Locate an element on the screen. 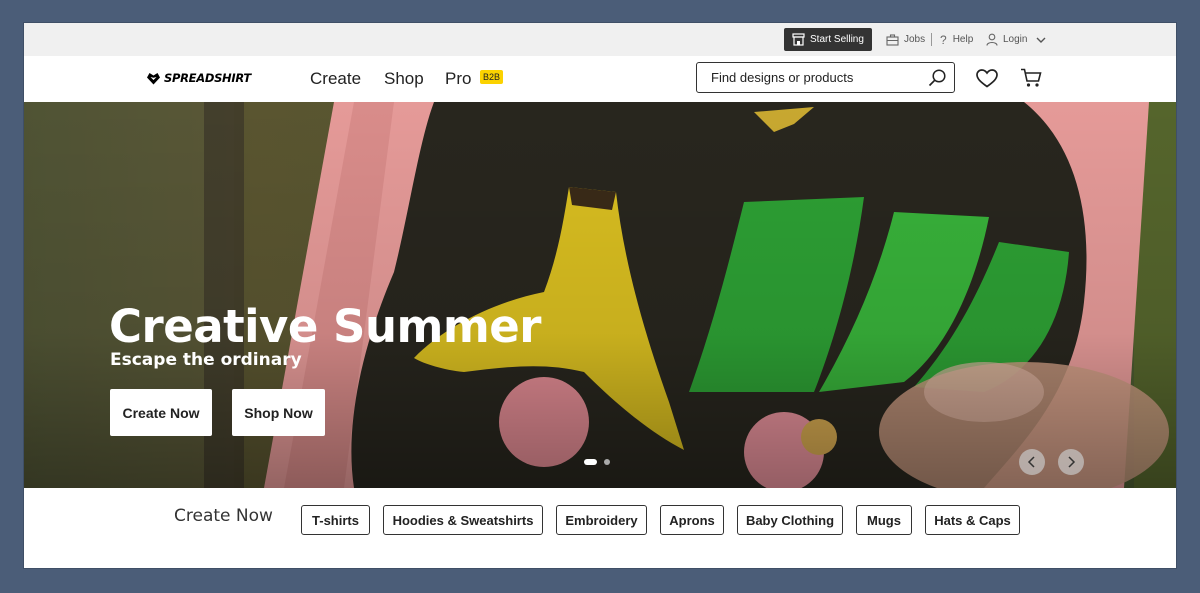 The width and height of the screenshot is (1200, 593). chevron-down-icon is located at coordinates (1041, 40).